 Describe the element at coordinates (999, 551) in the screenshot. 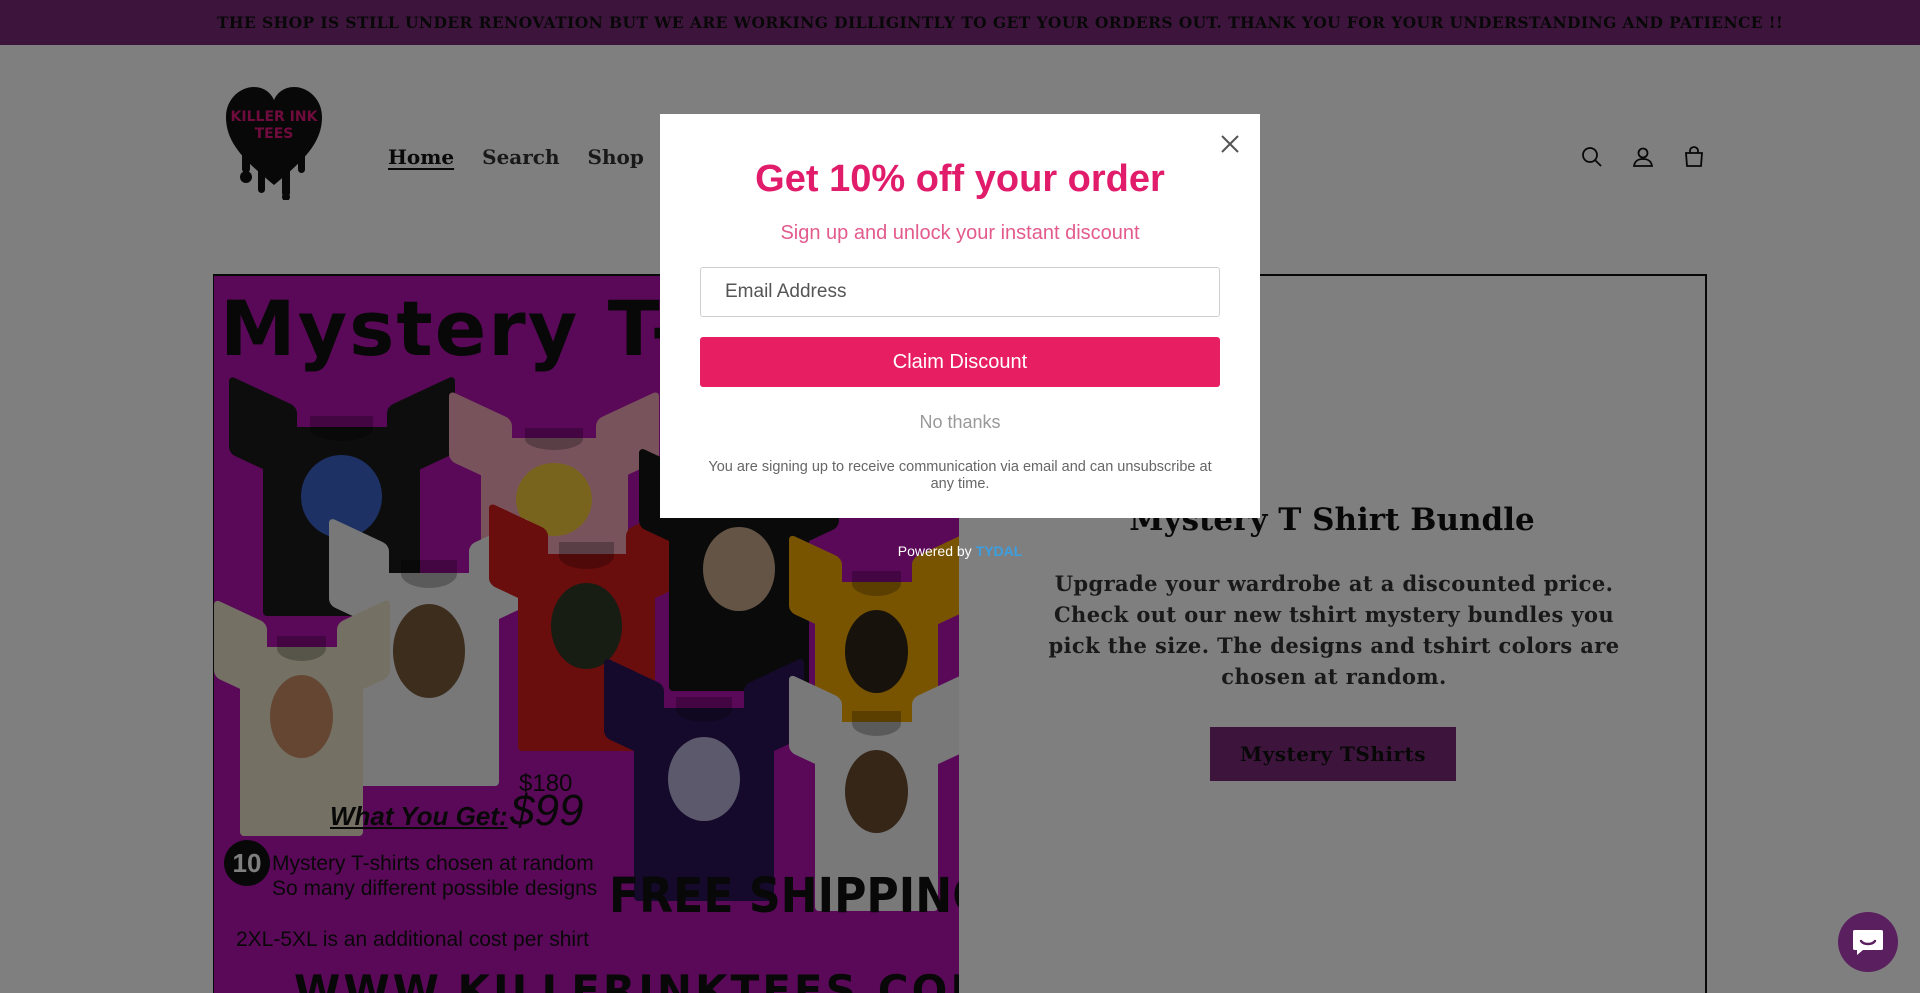

I see `powered-brand-link: TYDAL` at that location.